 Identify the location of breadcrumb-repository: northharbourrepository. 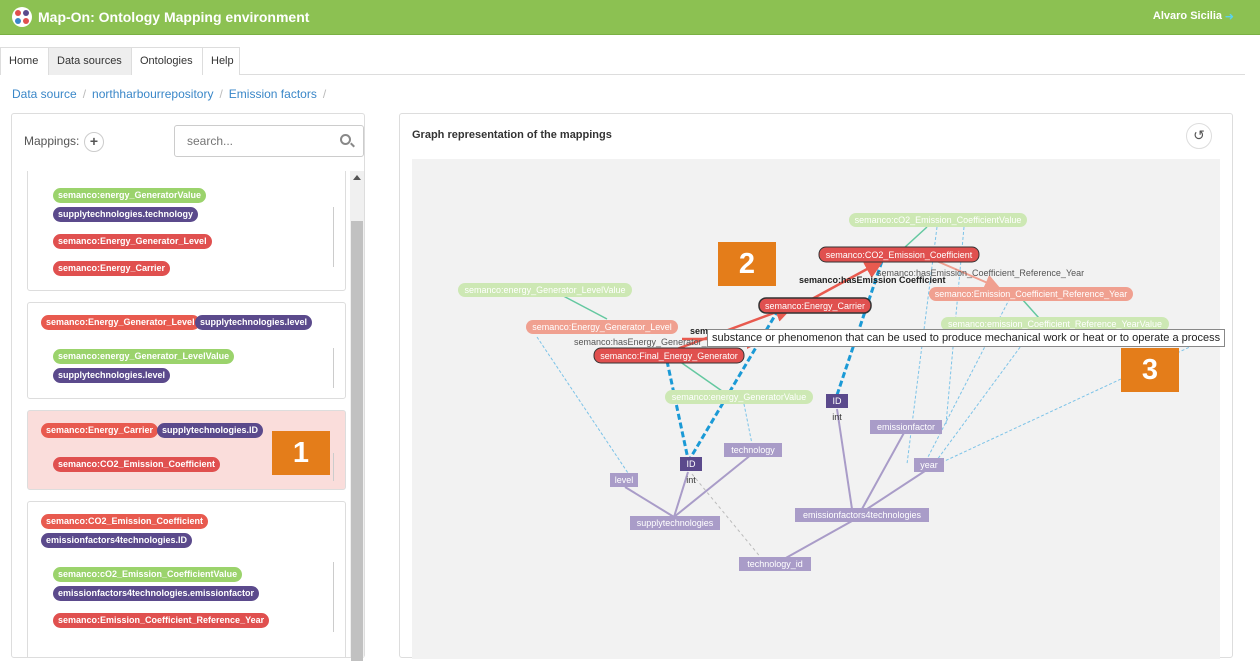
(152, 94).